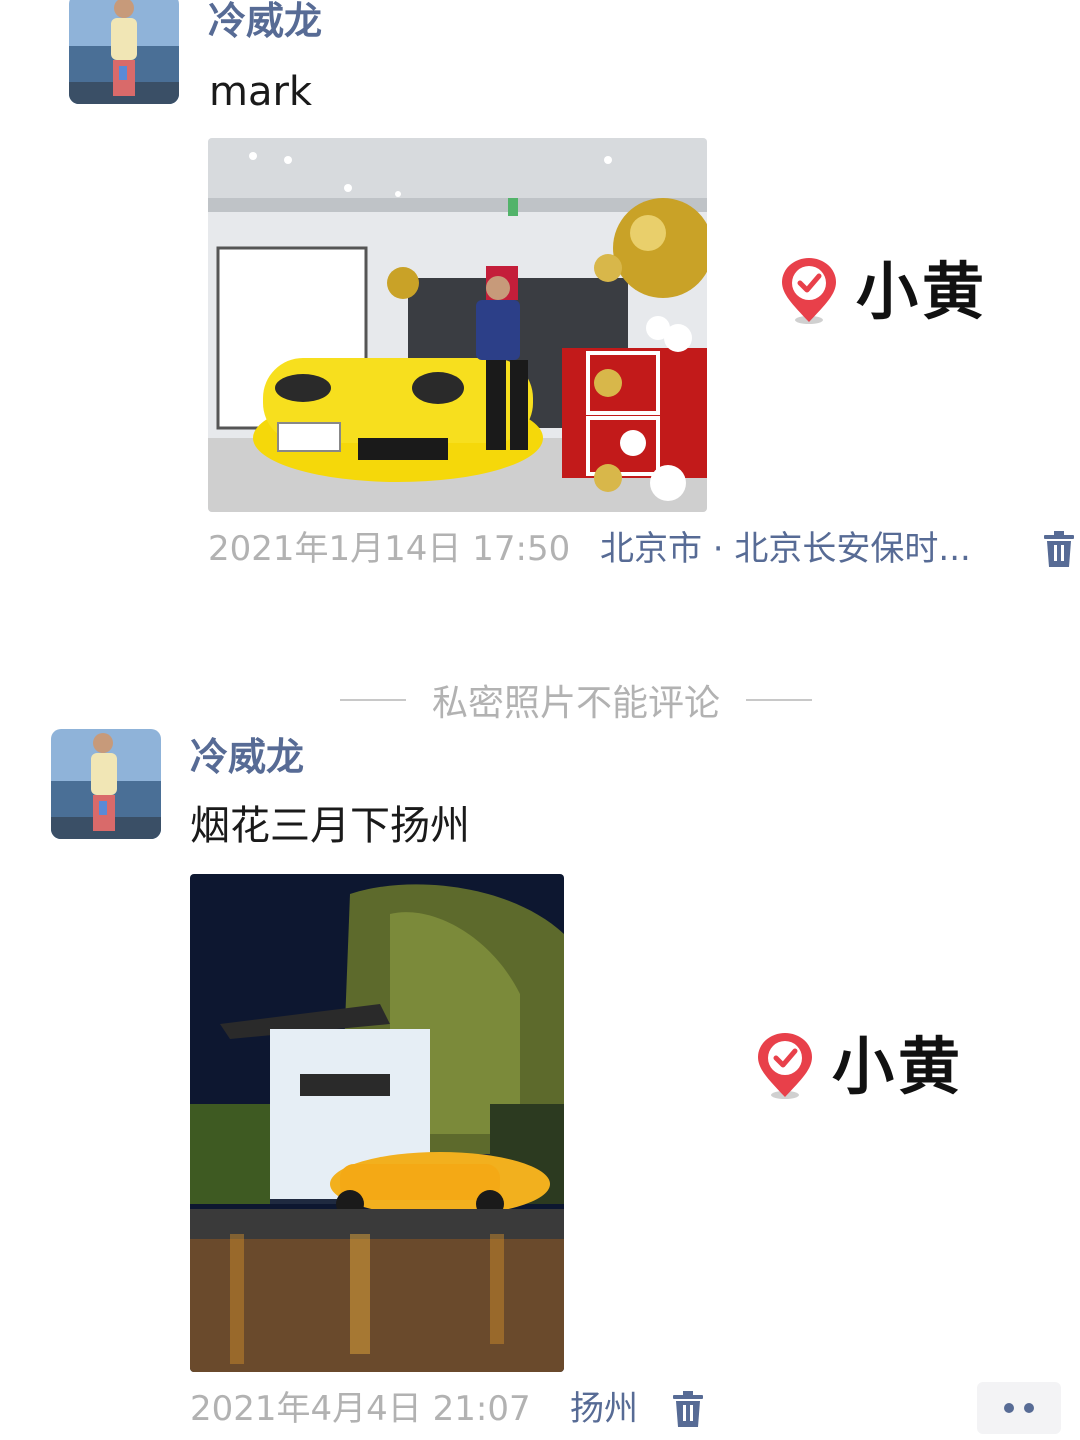 The image size is (1080, 1440). What do you see at coordinates (124, 52) in the screenshot?
I see `post1-avatar` at bounding box center [124, 52].